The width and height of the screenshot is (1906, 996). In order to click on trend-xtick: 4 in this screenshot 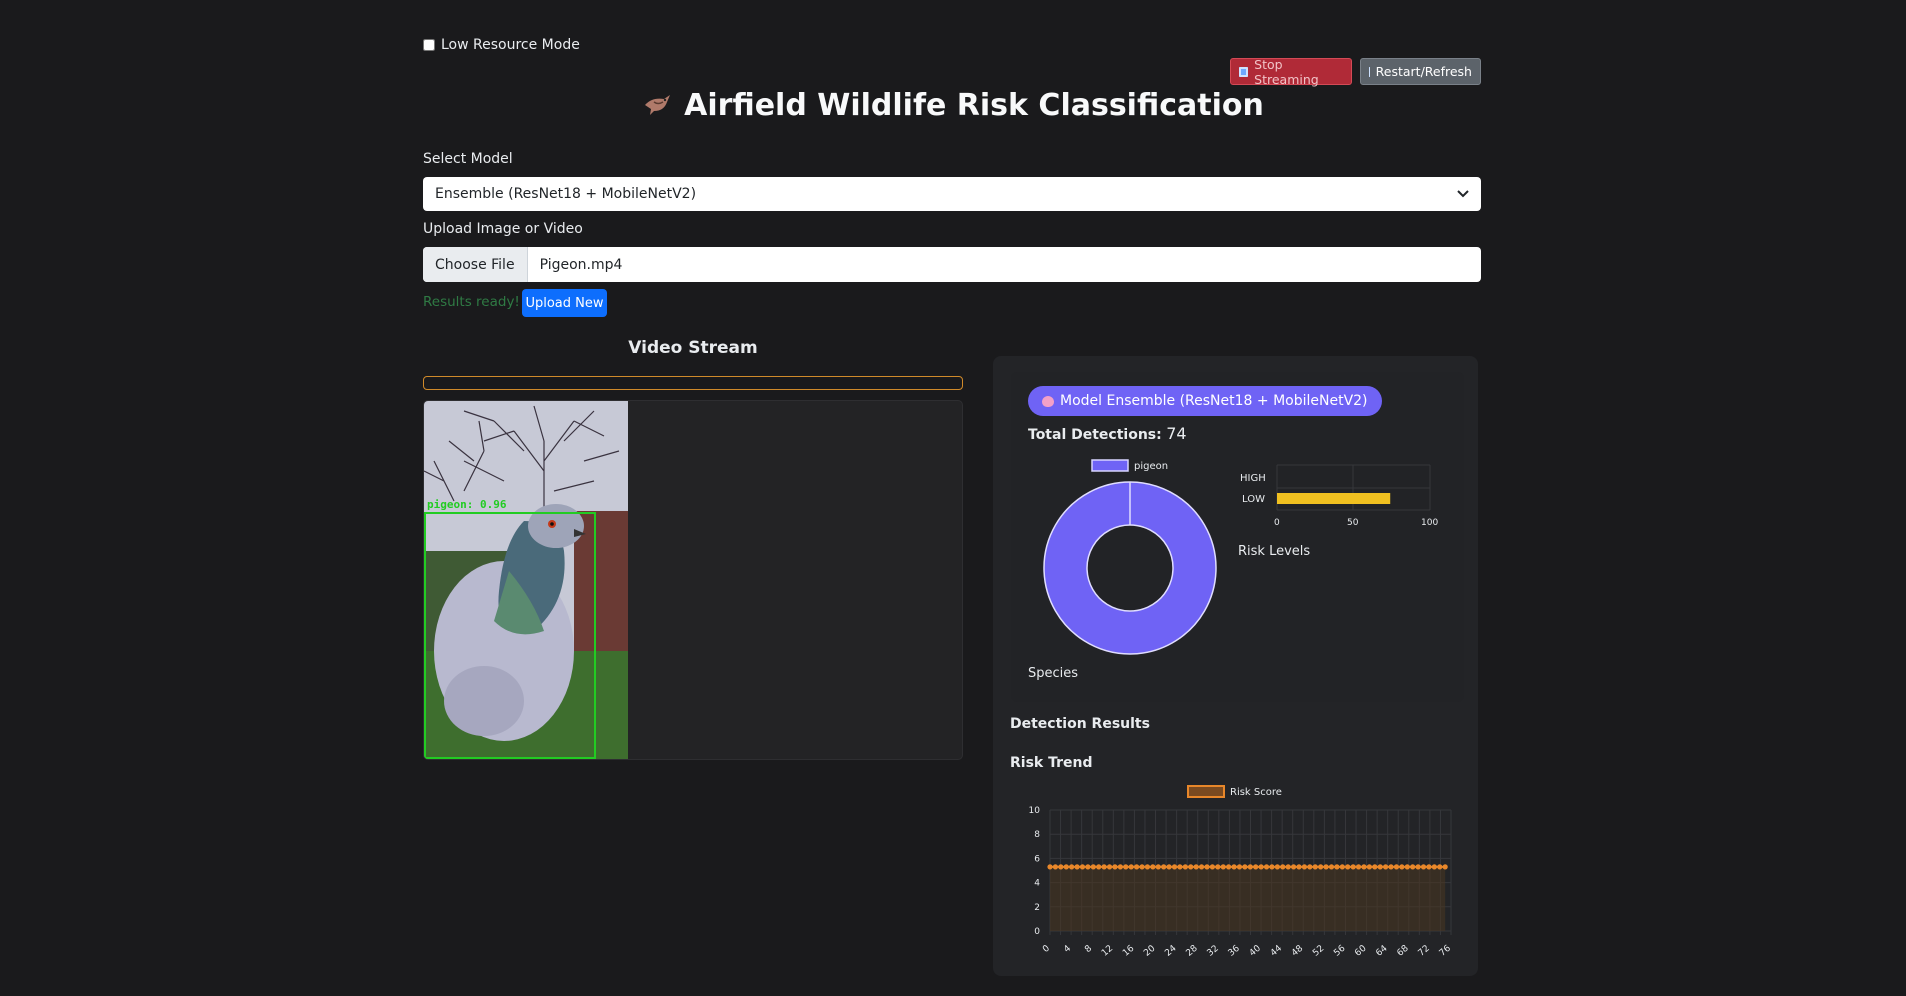, I will do `click(1067, 949)`.